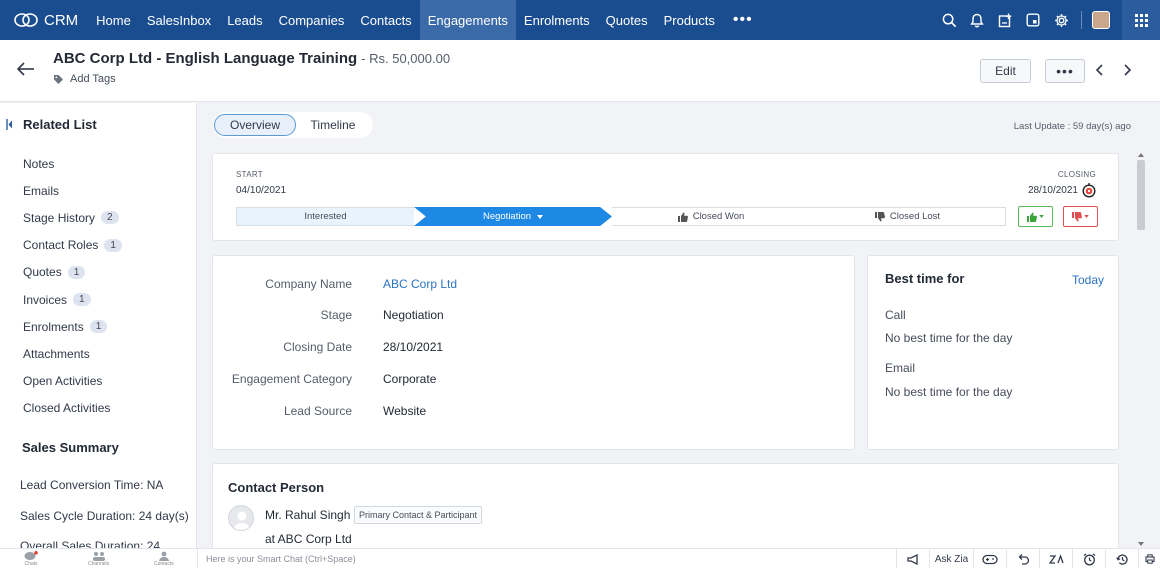  I want to click on detail-value: ABC Corp Ltd, so click(420, 284).